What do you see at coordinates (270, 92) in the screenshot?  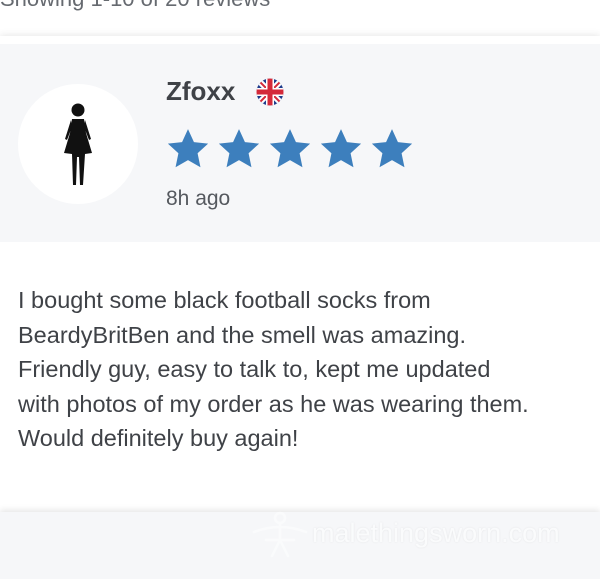 I see `uk-flag-icon` at bounding box center [270, 92].